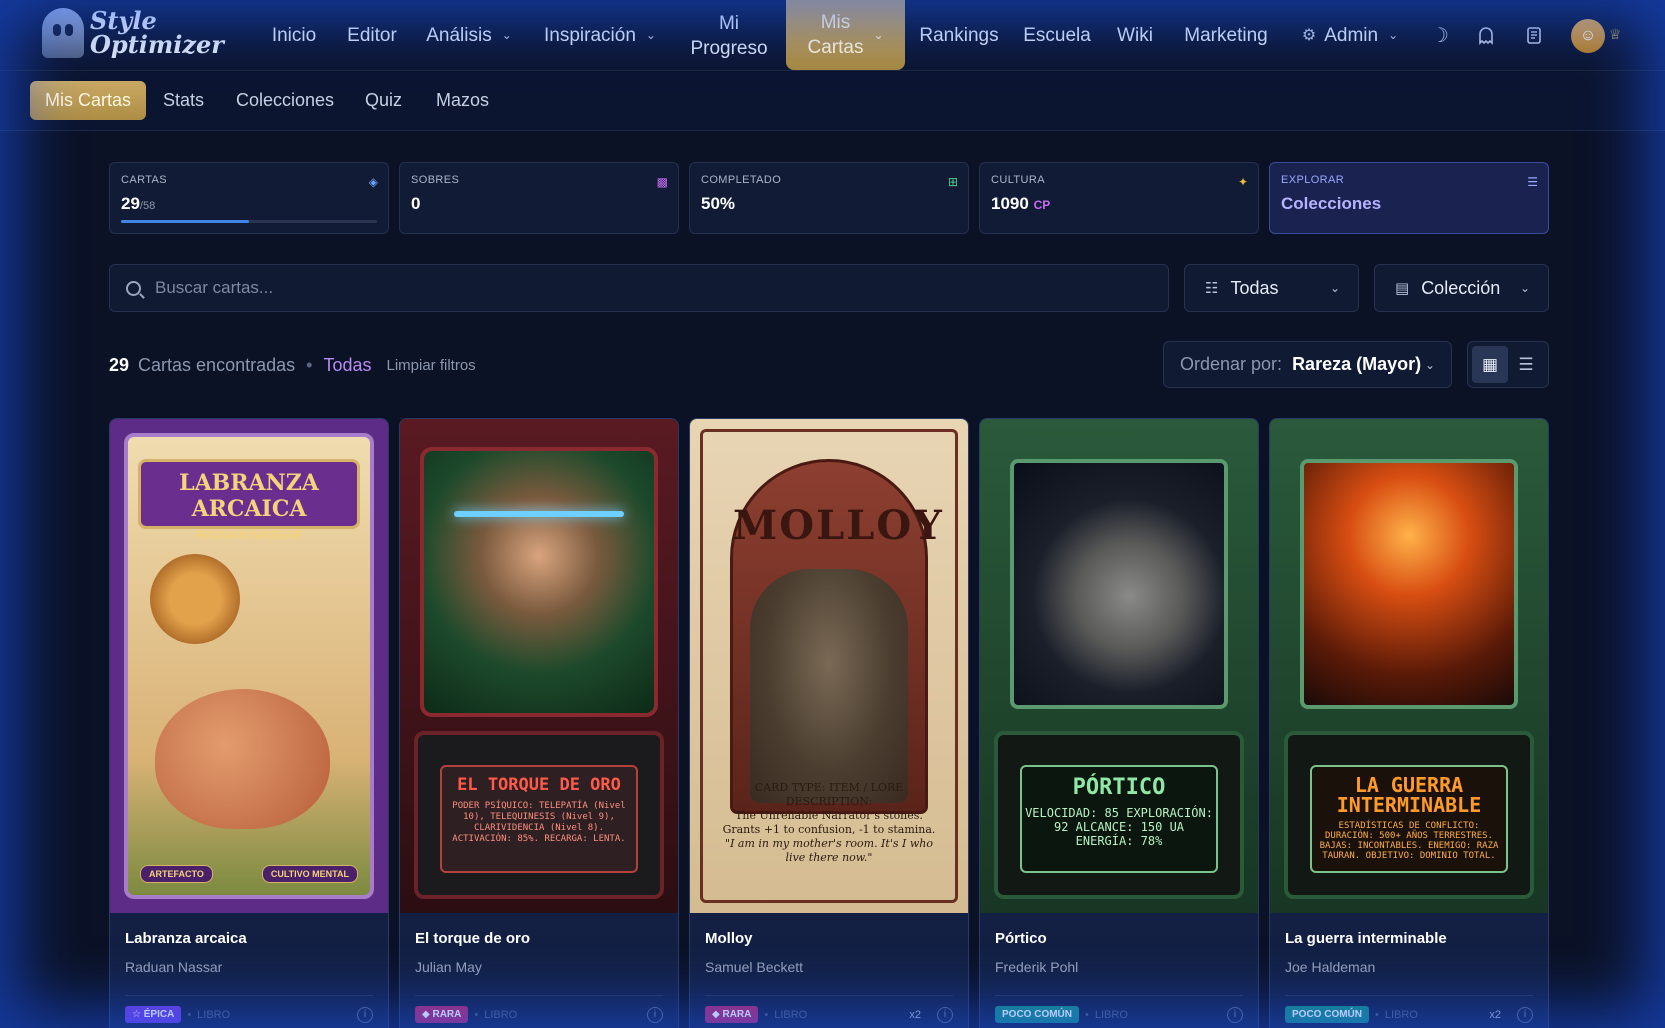 The width and height of the screenshot is (1665, 1028). Describe the element at coordinates (448, 967) in the screenshot. I see `card-author: Julian May` at that location.